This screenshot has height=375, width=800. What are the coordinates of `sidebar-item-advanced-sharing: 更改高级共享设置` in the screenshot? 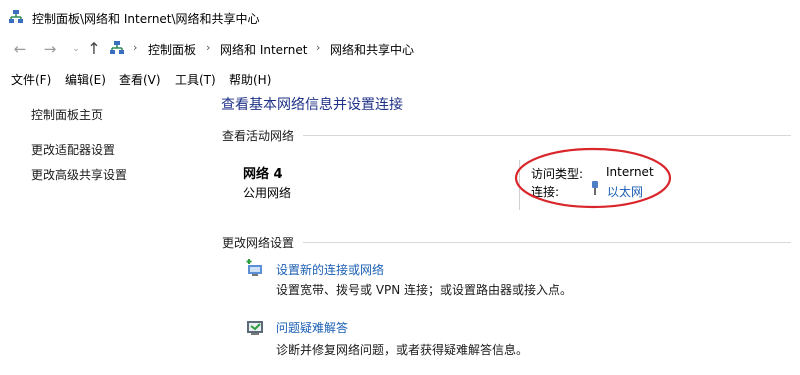 It's located at (79, 174).